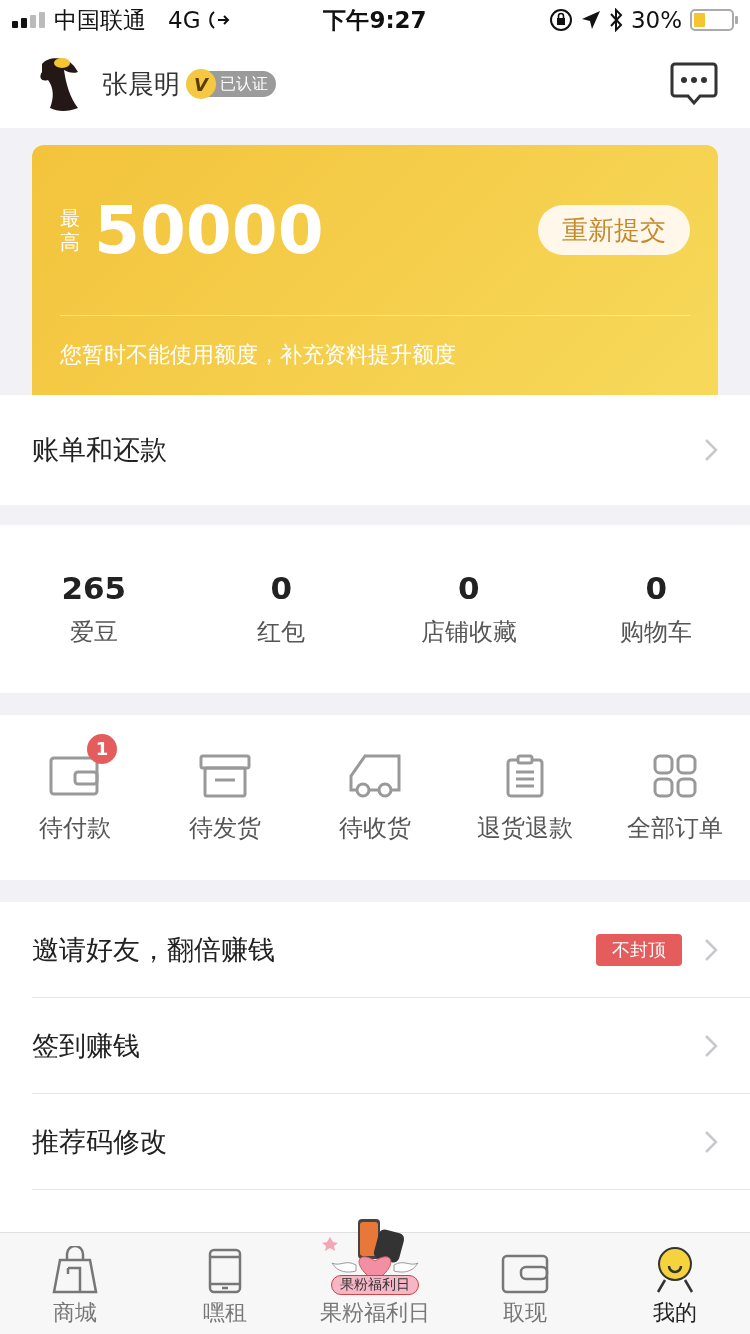 This screenshot has width=750, height=1334. Describe the element at coordinates (225, 827) in the screenshot. I see `order-label: 待发货` at that location.